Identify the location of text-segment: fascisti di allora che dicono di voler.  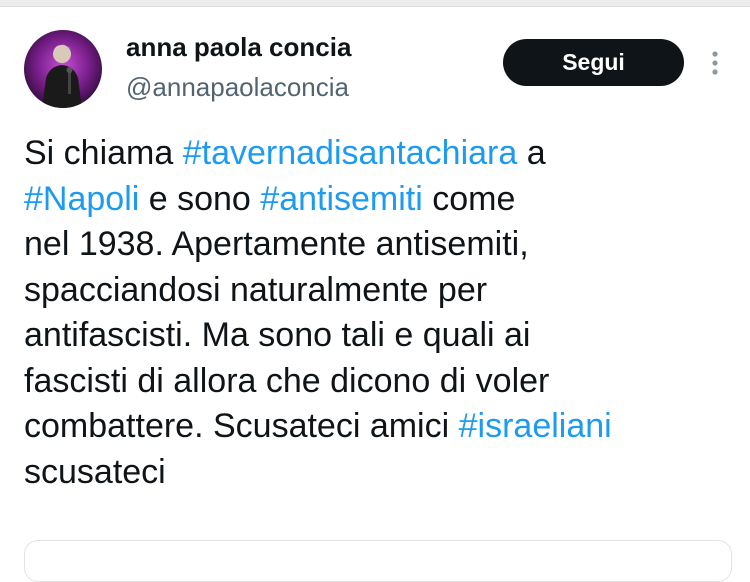
(287, 380).